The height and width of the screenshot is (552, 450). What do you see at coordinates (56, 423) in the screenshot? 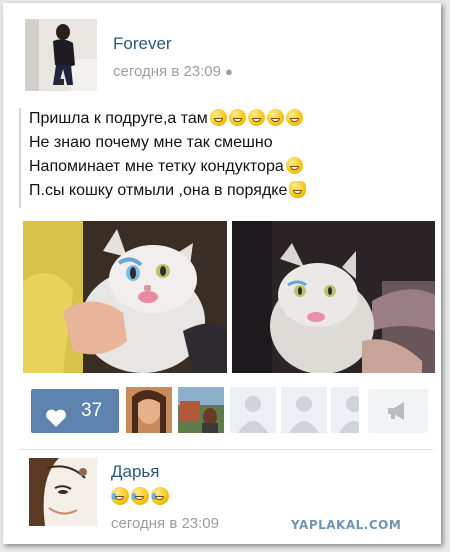
I see `heart-icon` at bounding box center [56, 423].